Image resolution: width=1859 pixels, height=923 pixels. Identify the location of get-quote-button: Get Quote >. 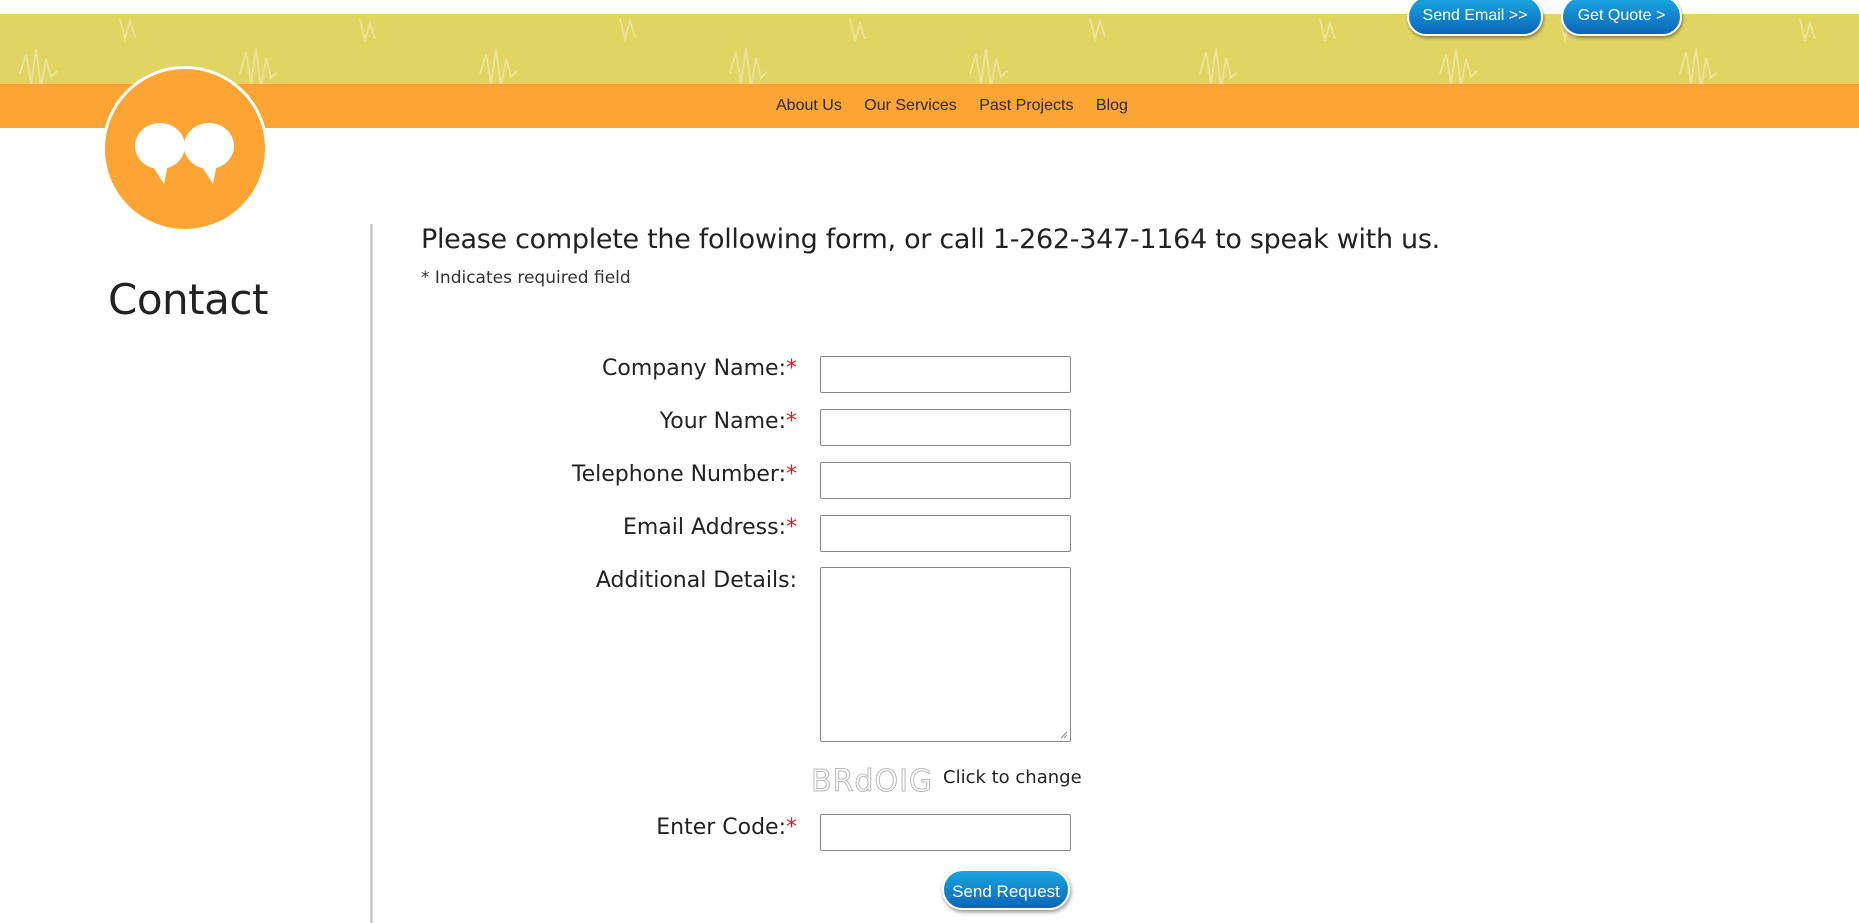
(1621, 18).